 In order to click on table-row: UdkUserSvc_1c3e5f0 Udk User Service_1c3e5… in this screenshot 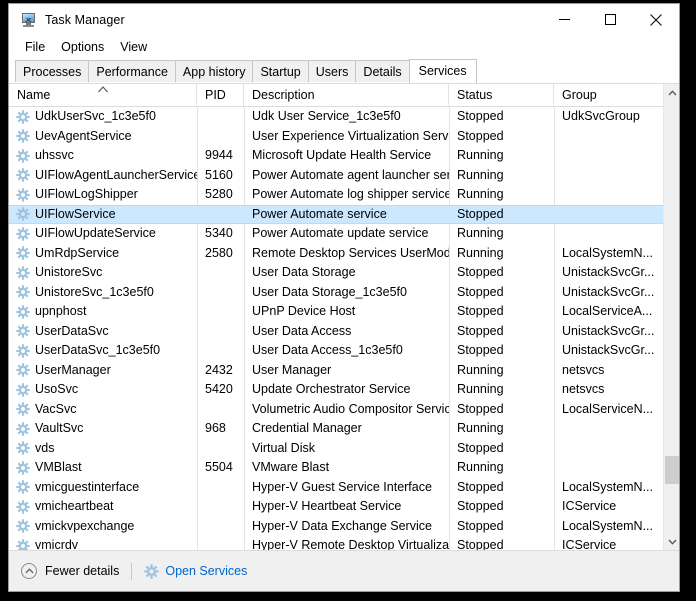, I will do `click(336, 117)`.